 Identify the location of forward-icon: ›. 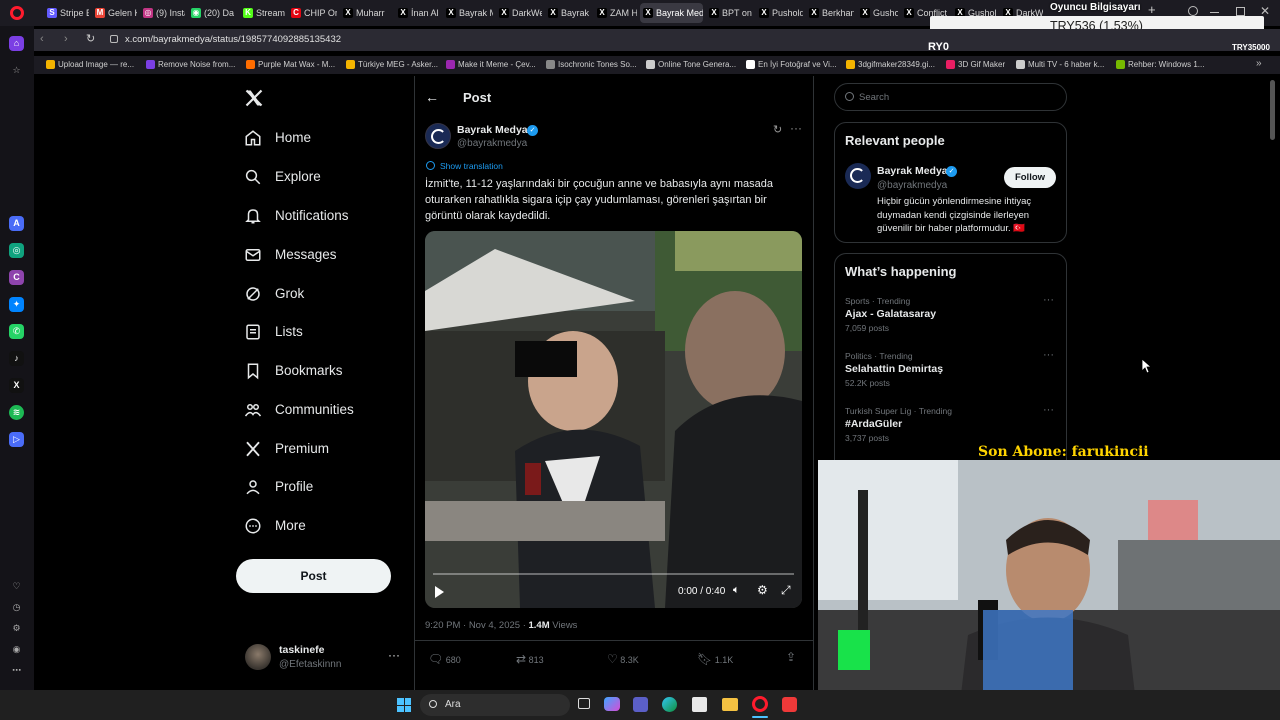
(66, 39).